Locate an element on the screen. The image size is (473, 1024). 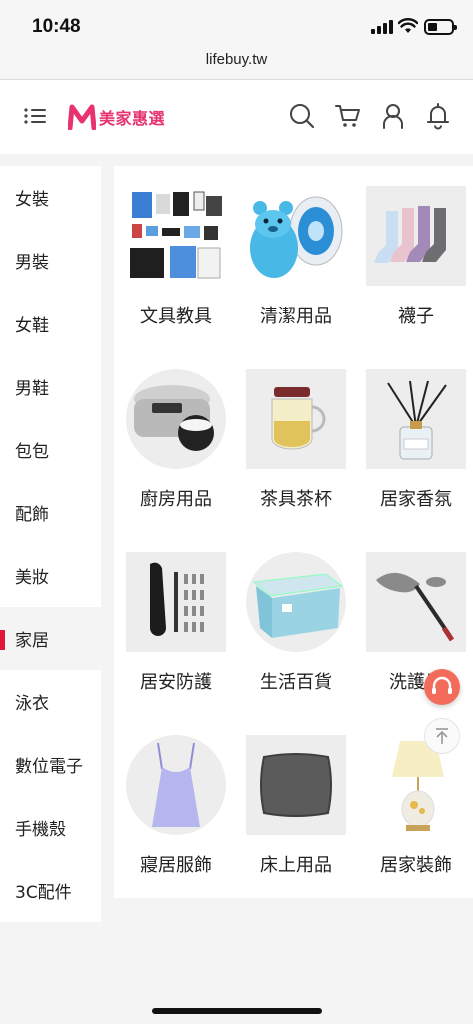
grid-item-loungewear: 寢居服飾 is located at coordinates (178, 795).